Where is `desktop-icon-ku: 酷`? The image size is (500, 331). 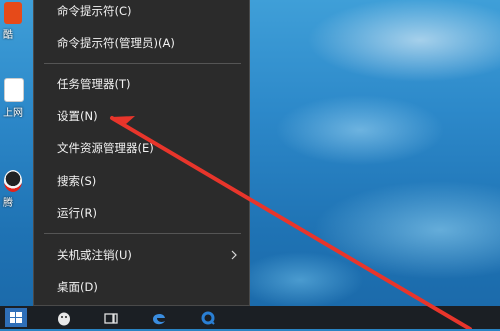
desktop-icon-ku: 酷 is located at coordinates (14, 21).